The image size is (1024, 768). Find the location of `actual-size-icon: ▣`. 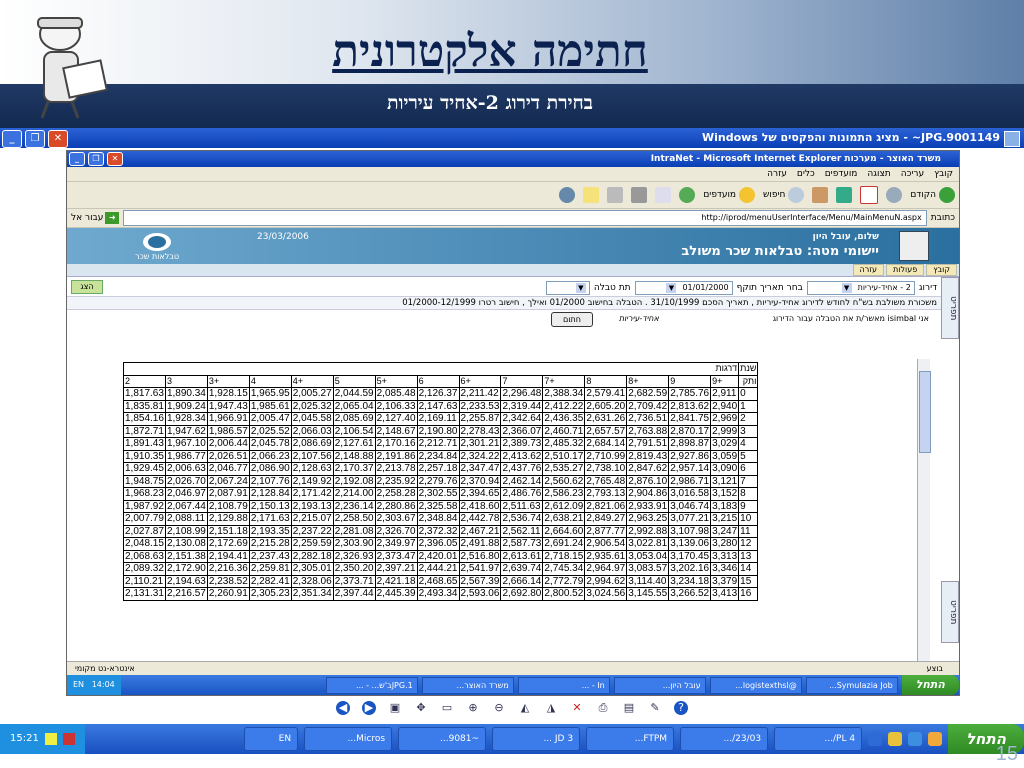

actual-size-icon: ▣ is located at coordinates (395, 708).